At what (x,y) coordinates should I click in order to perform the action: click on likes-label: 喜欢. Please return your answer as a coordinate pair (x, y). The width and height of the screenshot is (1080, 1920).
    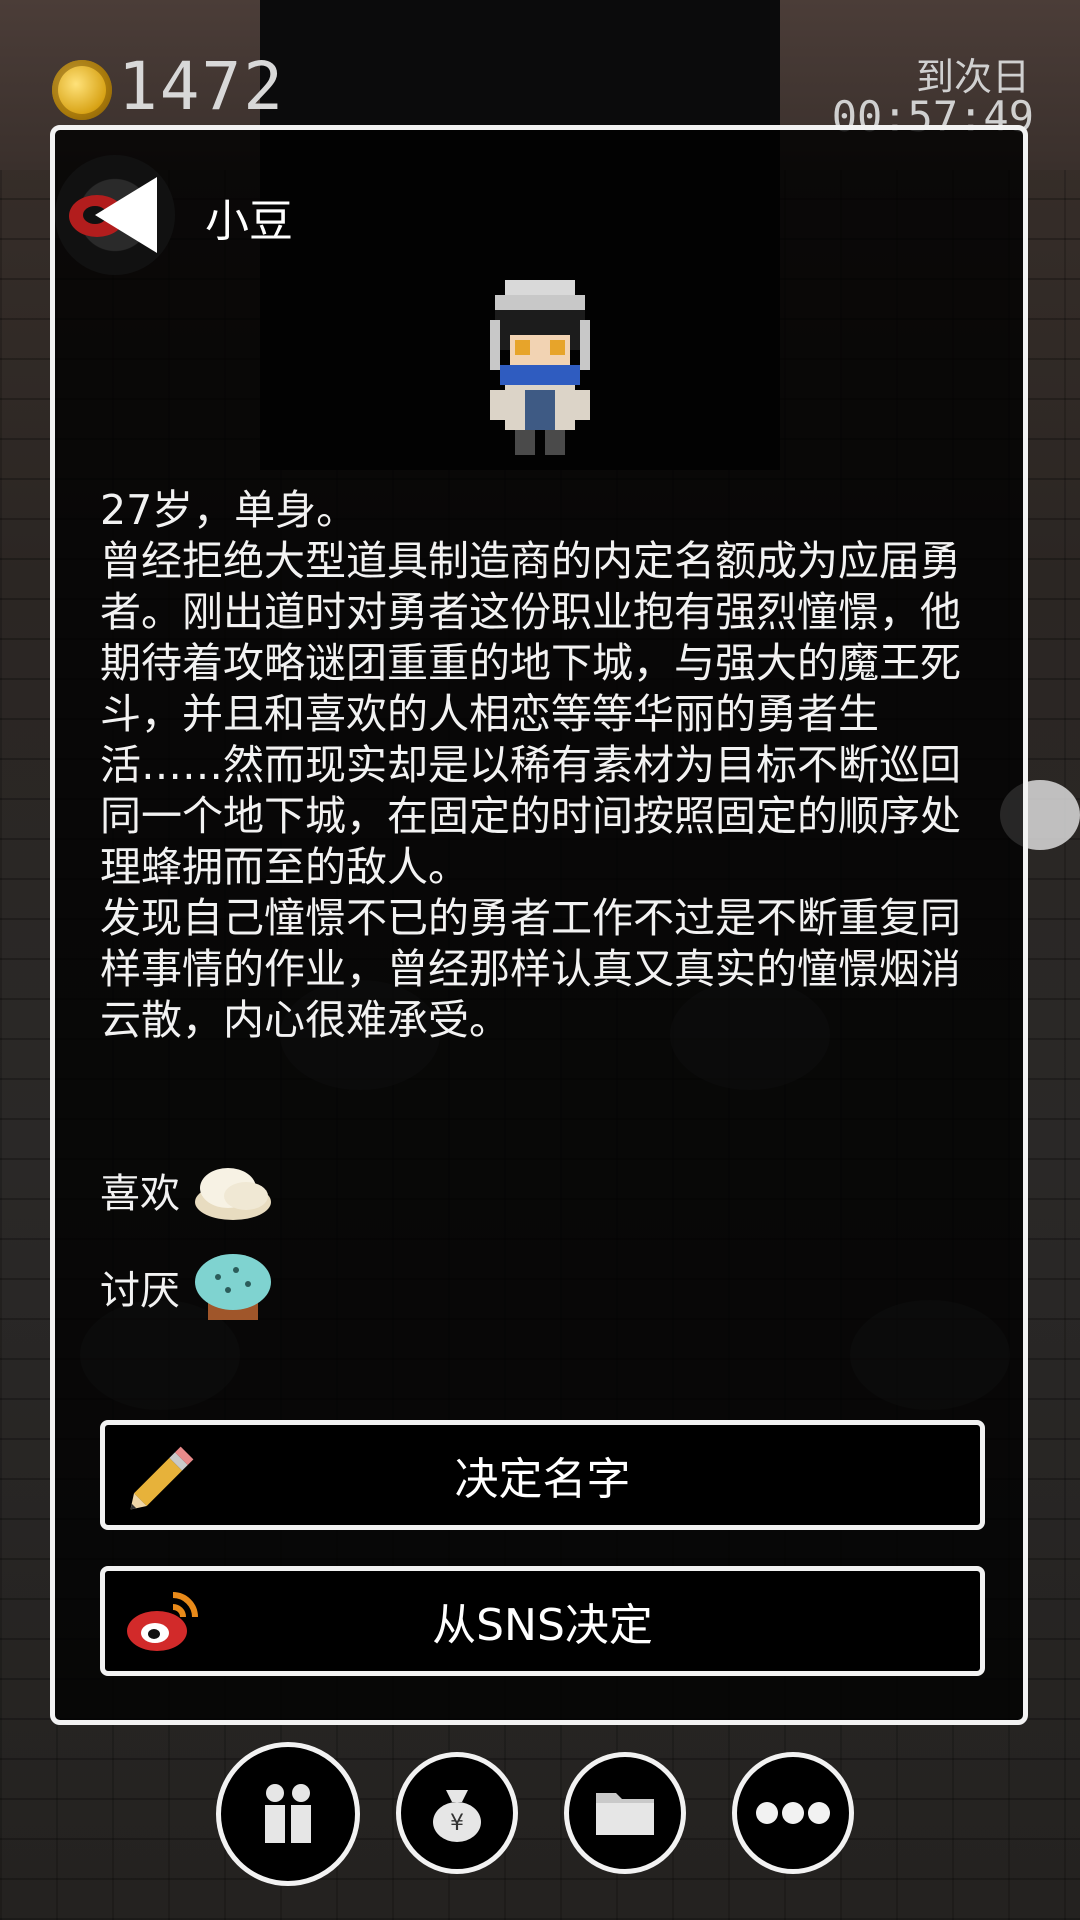
    Looking at the image, I should click on (140, 1194).